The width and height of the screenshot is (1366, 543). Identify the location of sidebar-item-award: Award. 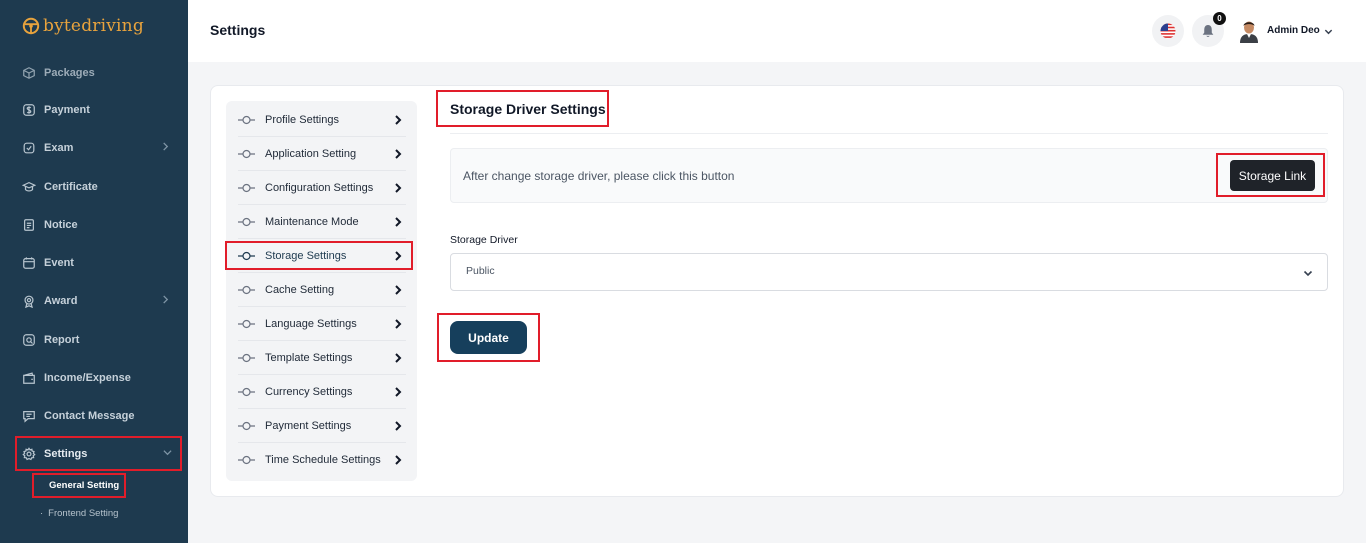
(94, 301).